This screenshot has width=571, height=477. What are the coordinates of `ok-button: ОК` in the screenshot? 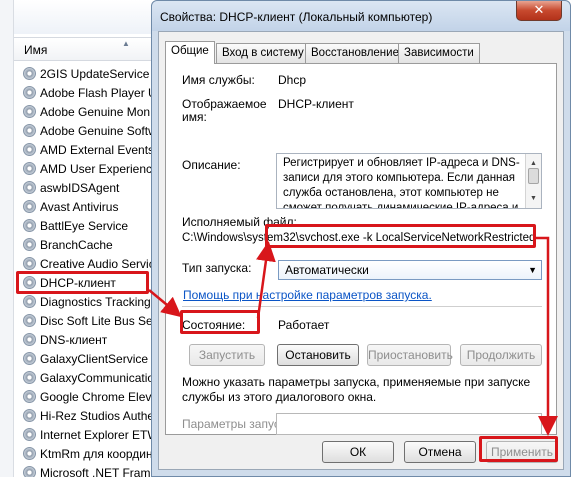 It's located at (358, 452).